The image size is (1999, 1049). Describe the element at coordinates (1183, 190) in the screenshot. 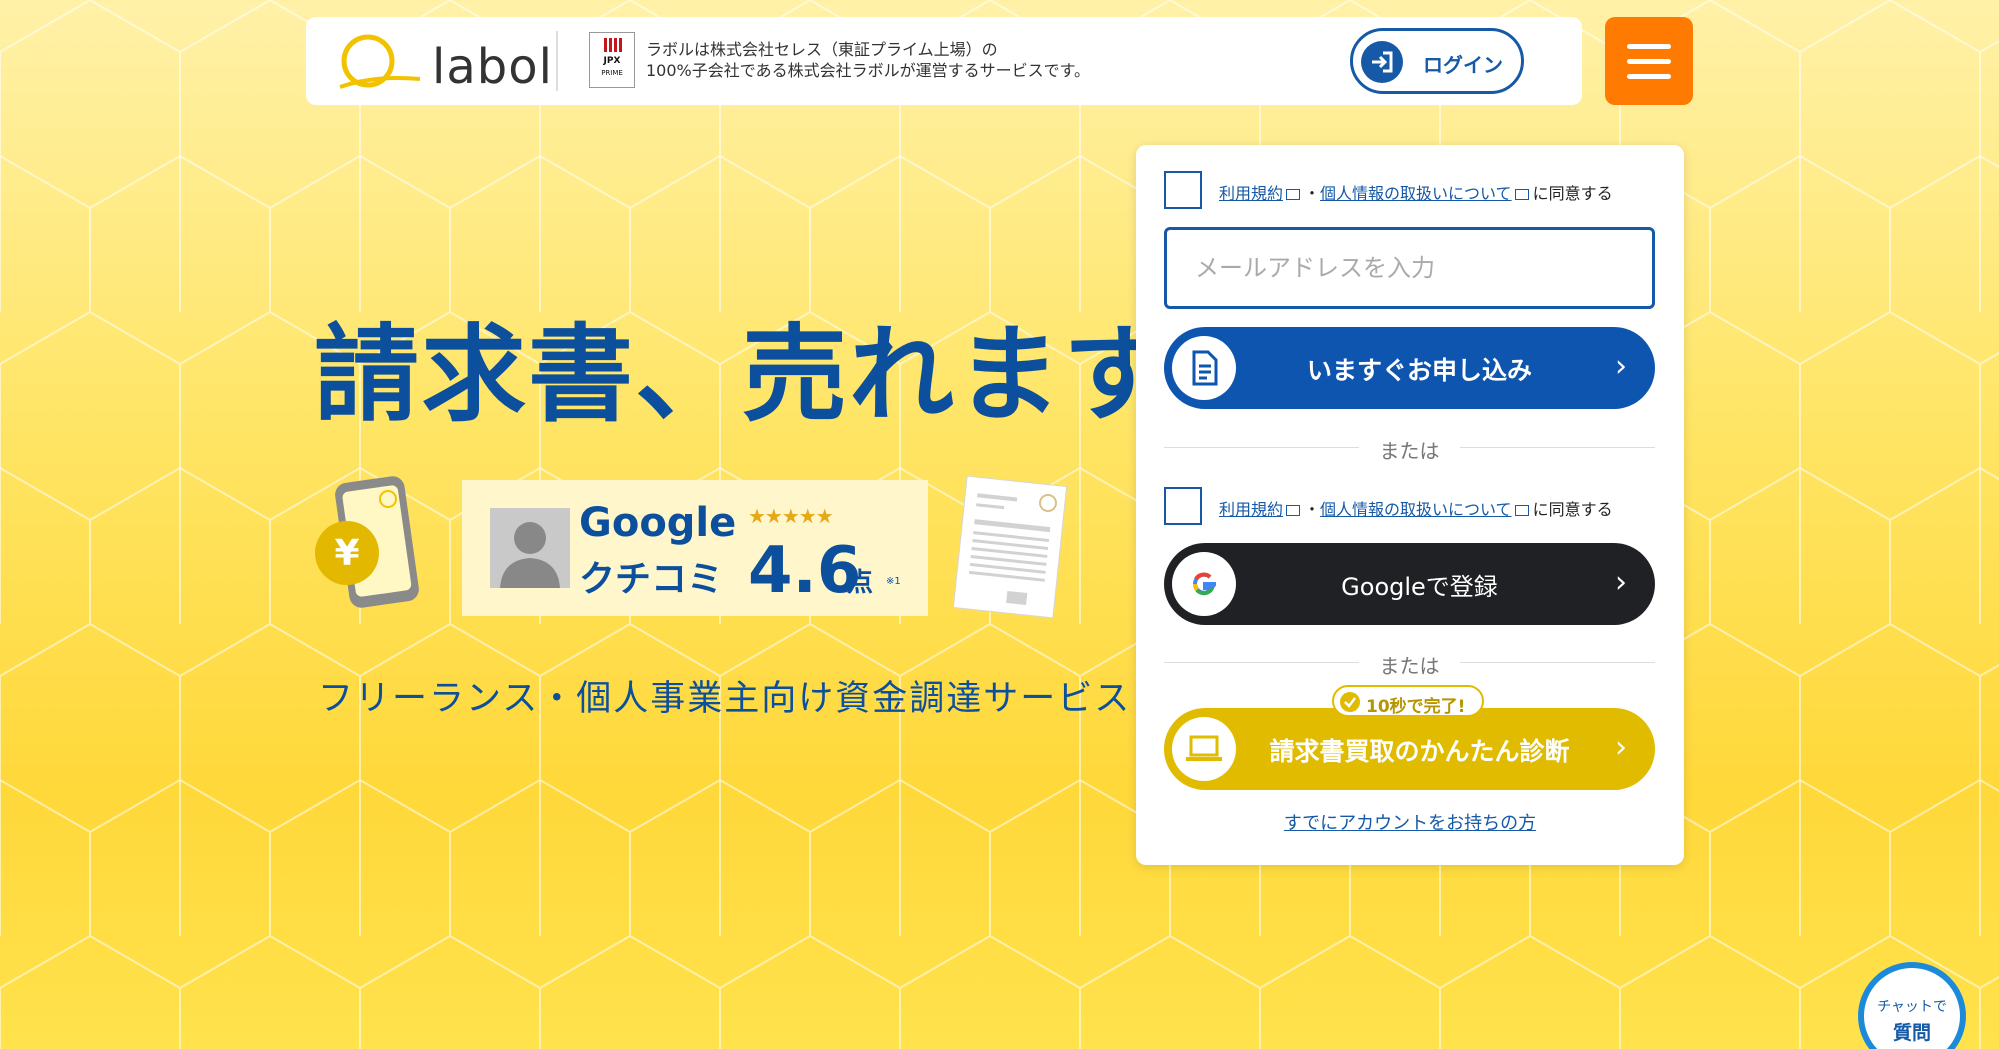

I see `agree-checkbox-email` at that location.